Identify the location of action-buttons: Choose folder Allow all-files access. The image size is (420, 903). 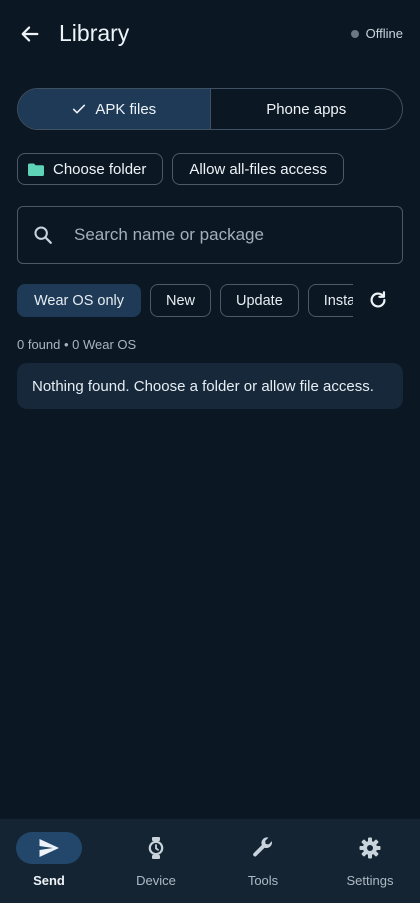
(180, 169).